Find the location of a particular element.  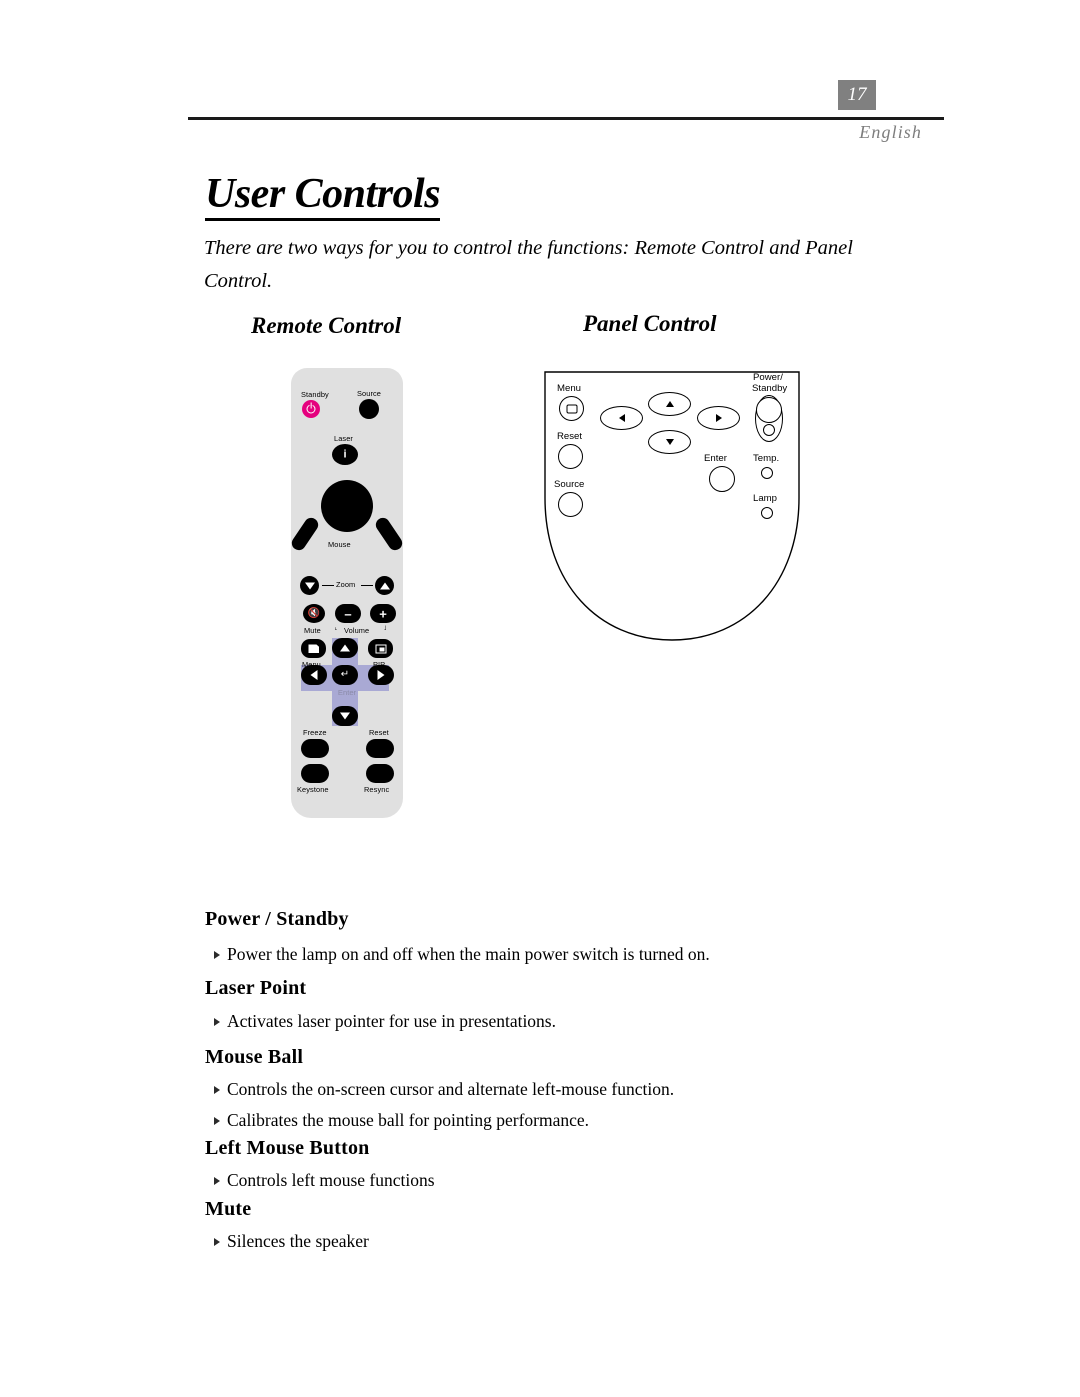

remote-resync-button is located at coordinates (380, 773).